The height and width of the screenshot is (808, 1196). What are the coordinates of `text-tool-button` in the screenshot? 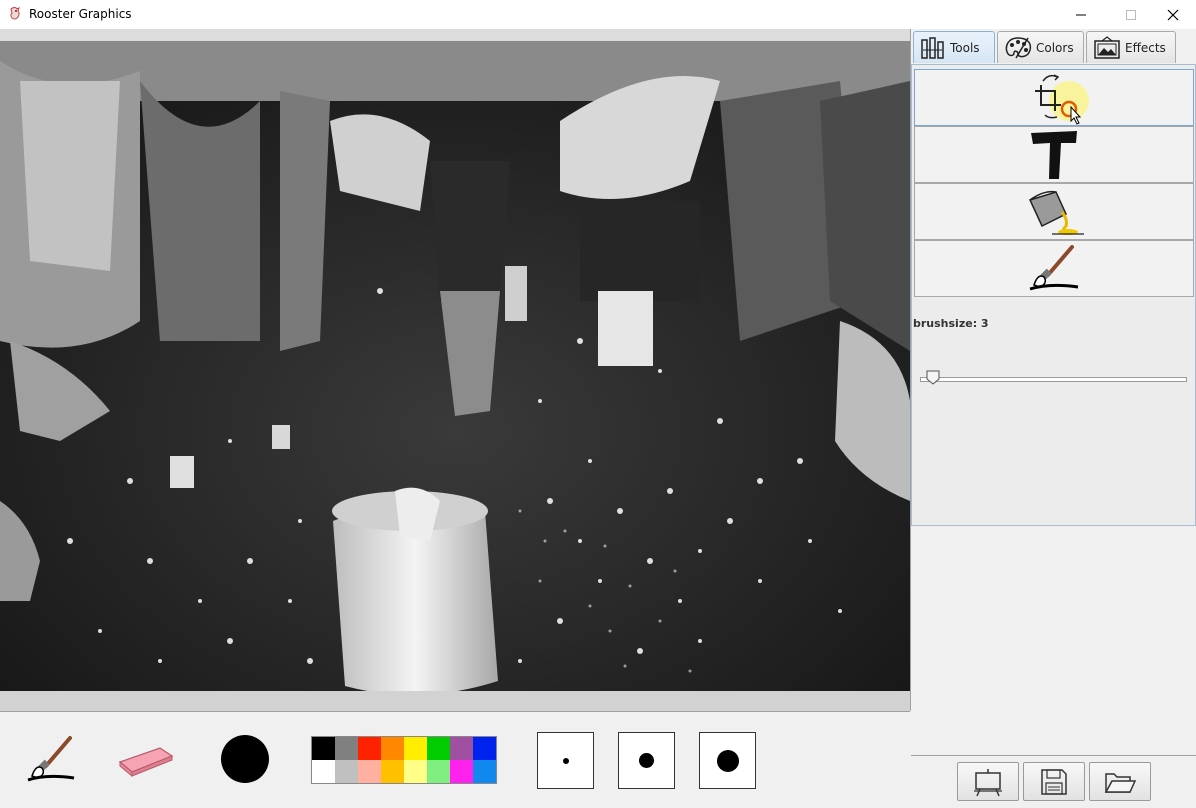 It's located at (1054, 154).